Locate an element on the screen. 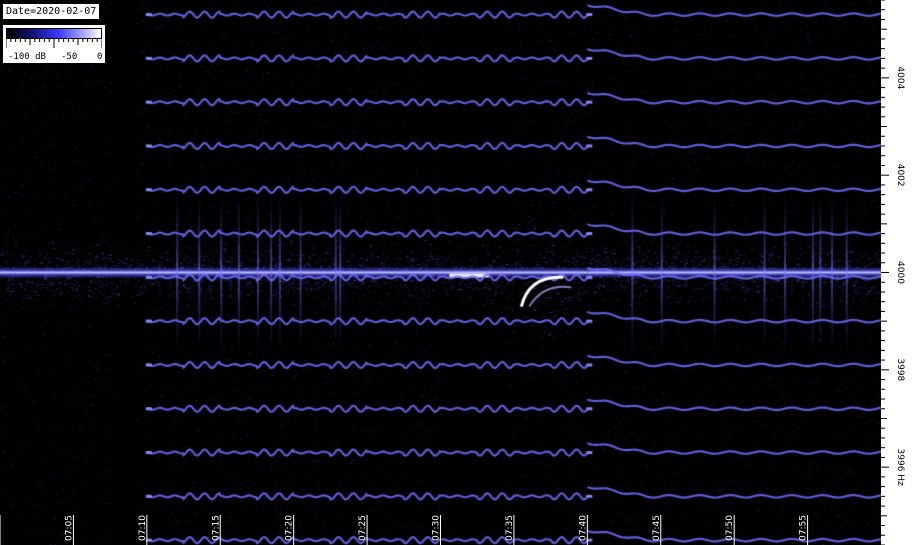 This screenshot has width=912, height=545. y-tick-label: 4002 is located at coordinates (900, 175).